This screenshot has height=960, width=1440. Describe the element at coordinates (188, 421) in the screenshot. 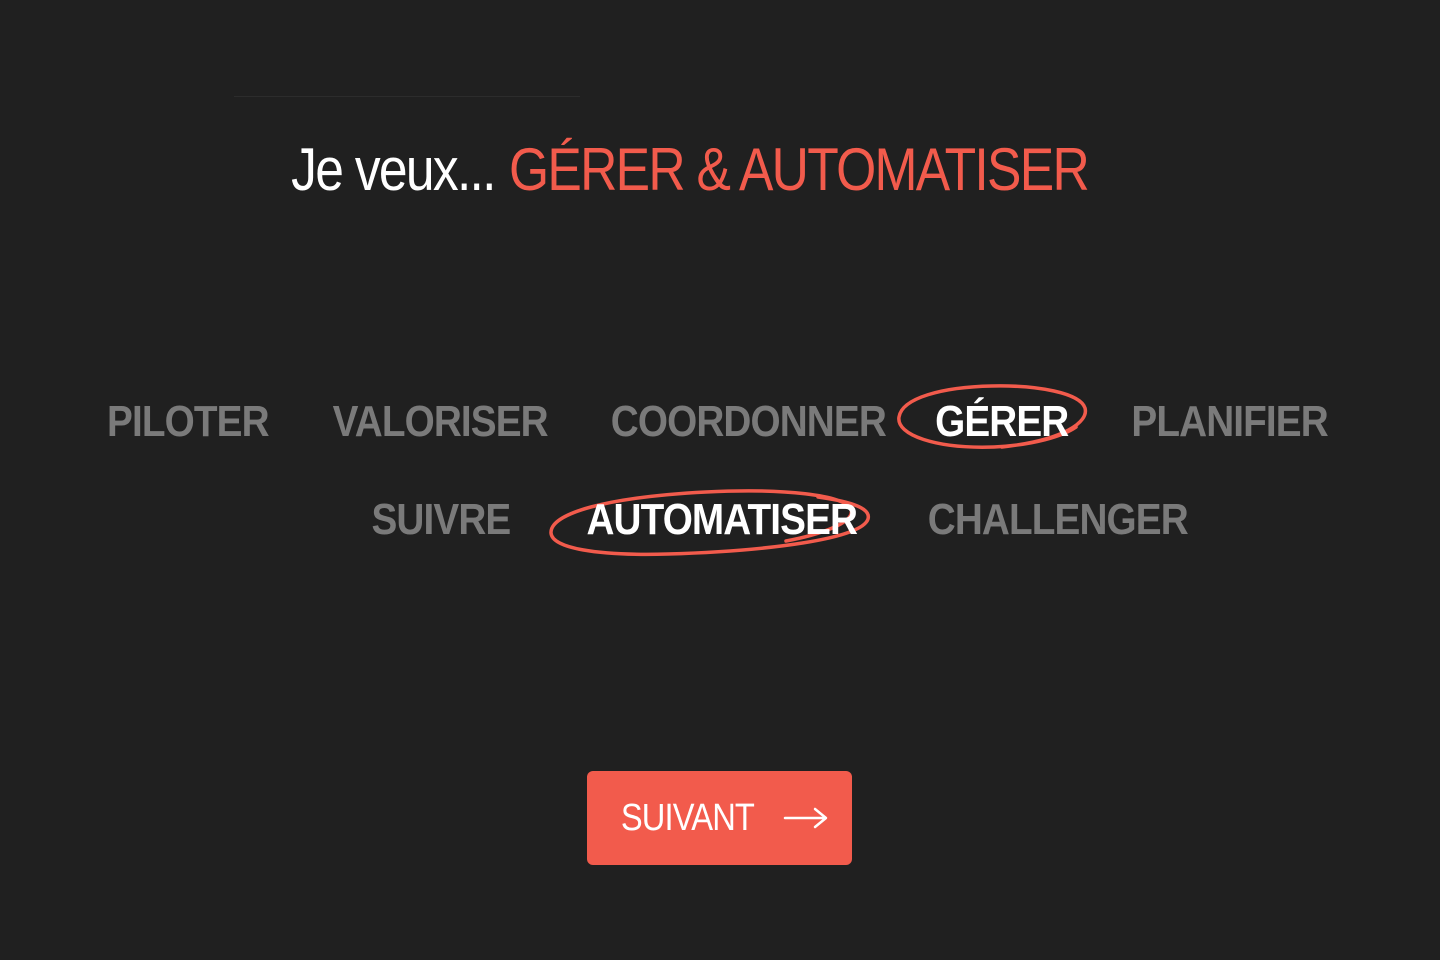

I see `option-label: PILOTER` at that location.